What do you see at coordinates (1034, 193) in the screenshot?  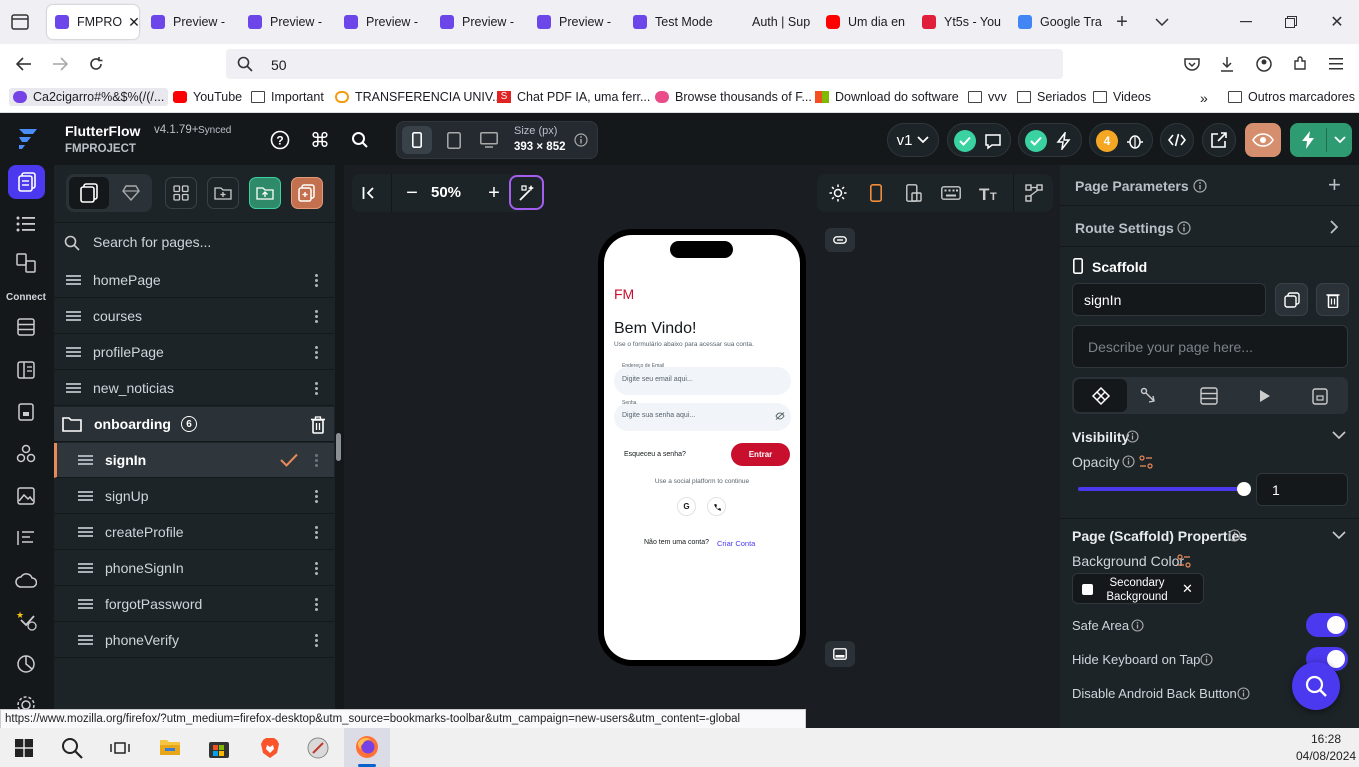 I see `flow-icon` at bounding box center [1034, 193].